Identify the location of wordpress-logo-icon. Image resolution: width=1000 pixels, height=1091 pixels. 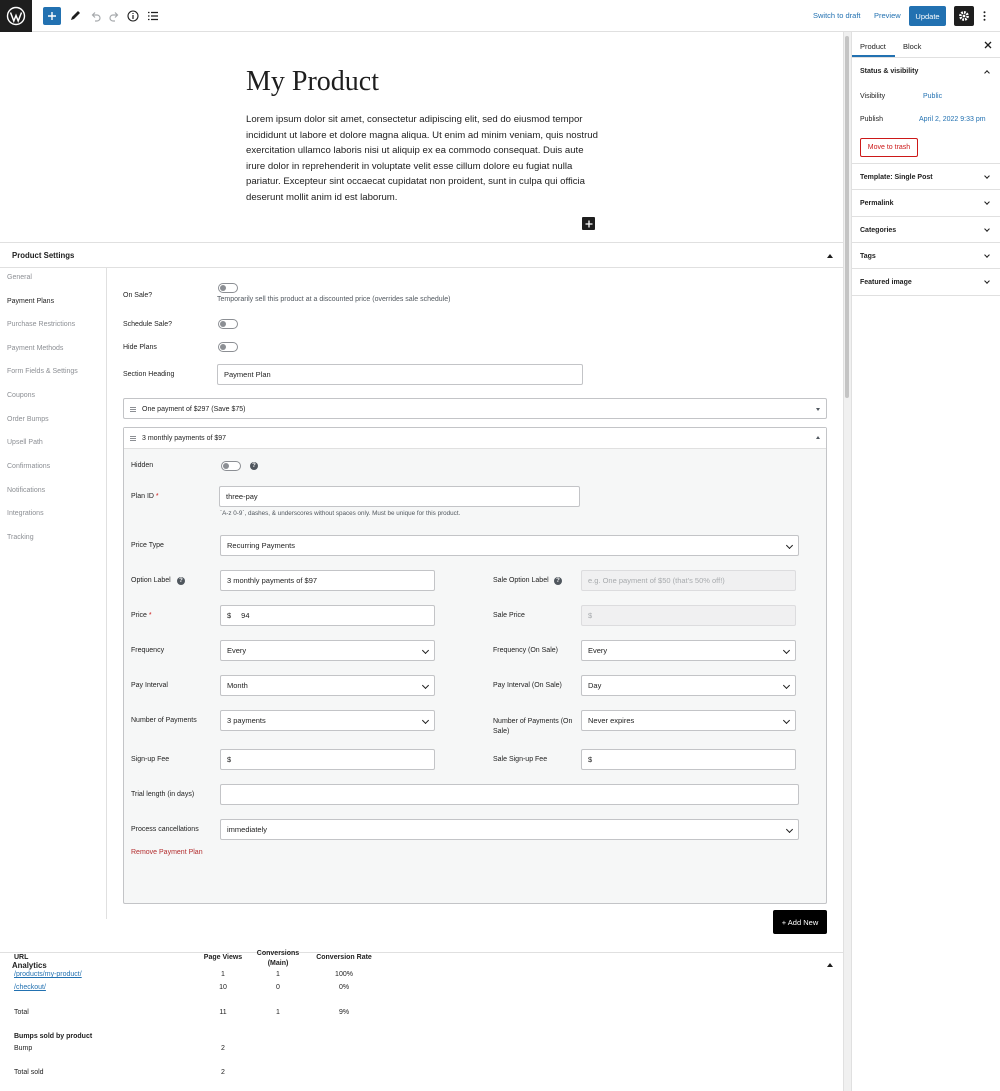
(16, 16).